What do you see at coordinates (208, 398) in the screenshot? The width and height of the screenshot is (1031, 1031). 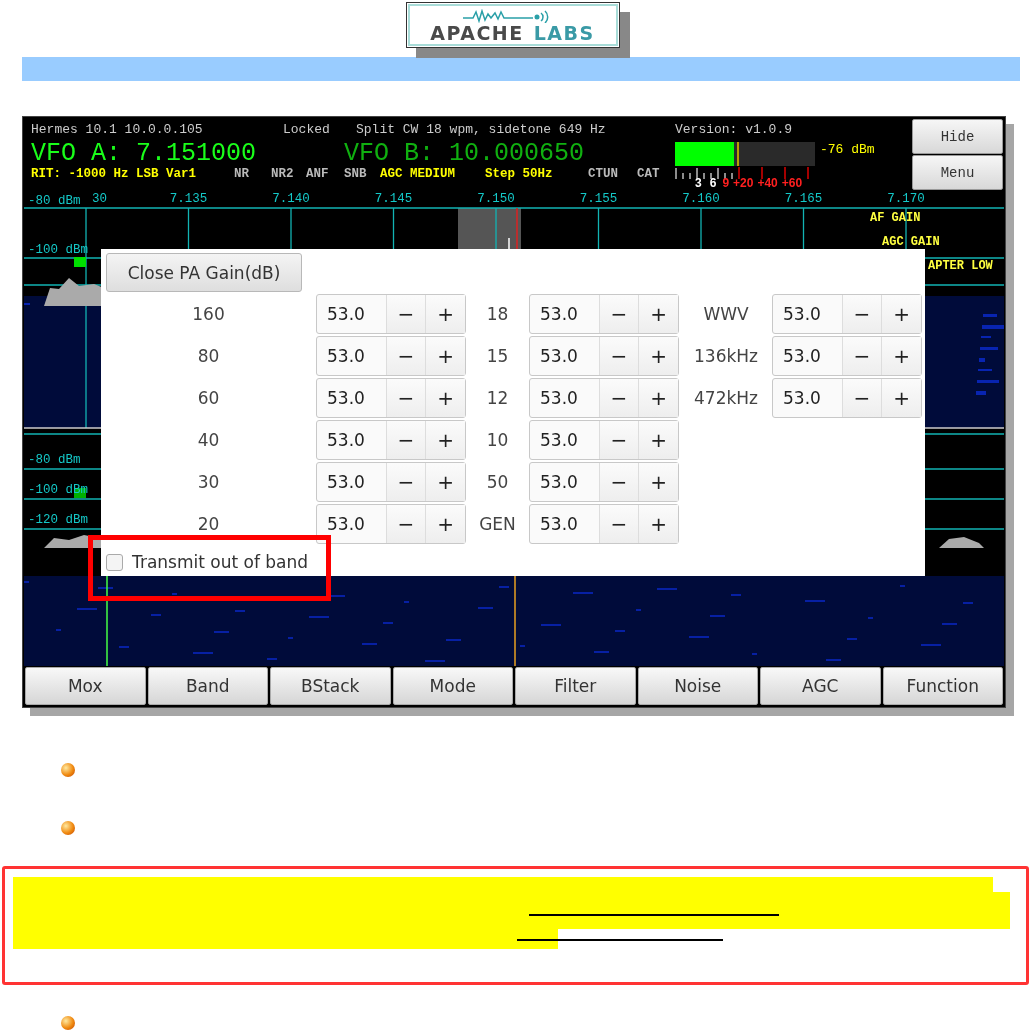 I see `band-label: 60` at bounding box center [208, 398].